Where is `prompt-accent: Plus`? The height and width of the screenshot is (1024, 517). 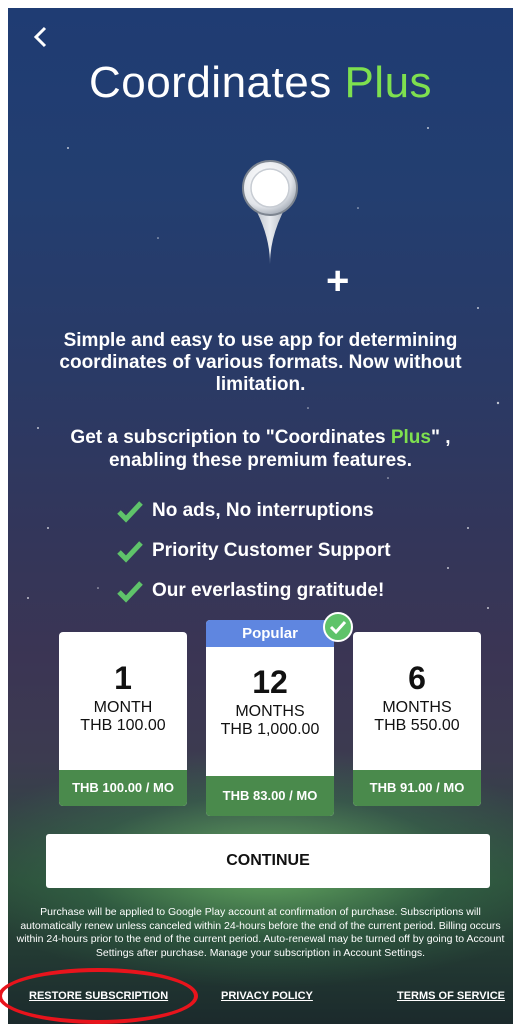
prompt-accent: Plus is located at coordinates (410, 437).